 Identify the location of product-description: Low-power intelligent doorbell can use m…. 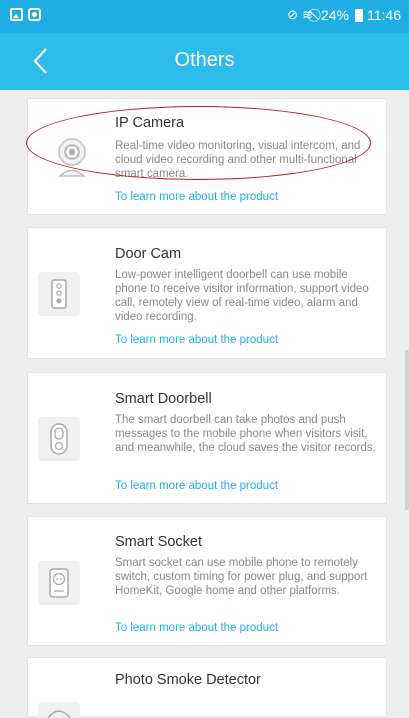
(242, 296).